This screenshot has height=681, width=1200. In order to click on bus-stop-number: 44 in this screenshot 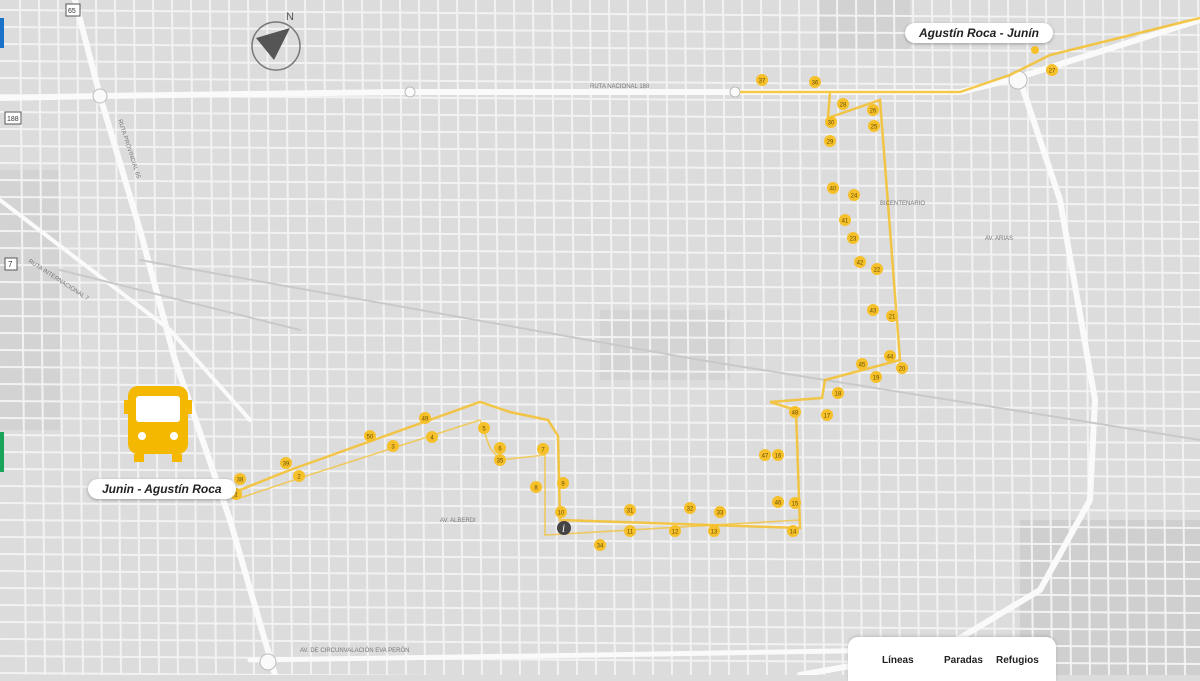, I will do `click(890, 358)`.